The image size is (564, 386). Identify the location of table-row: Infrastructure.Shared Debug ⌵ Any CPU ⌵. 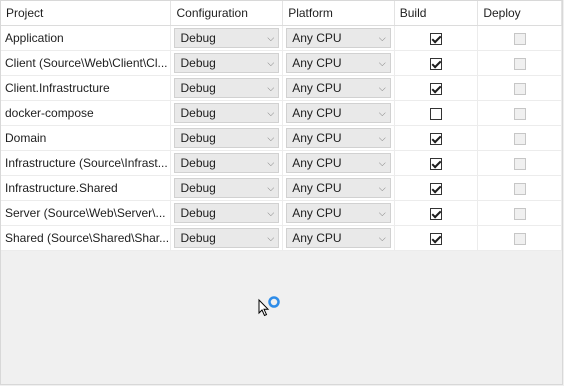
(281, 188).